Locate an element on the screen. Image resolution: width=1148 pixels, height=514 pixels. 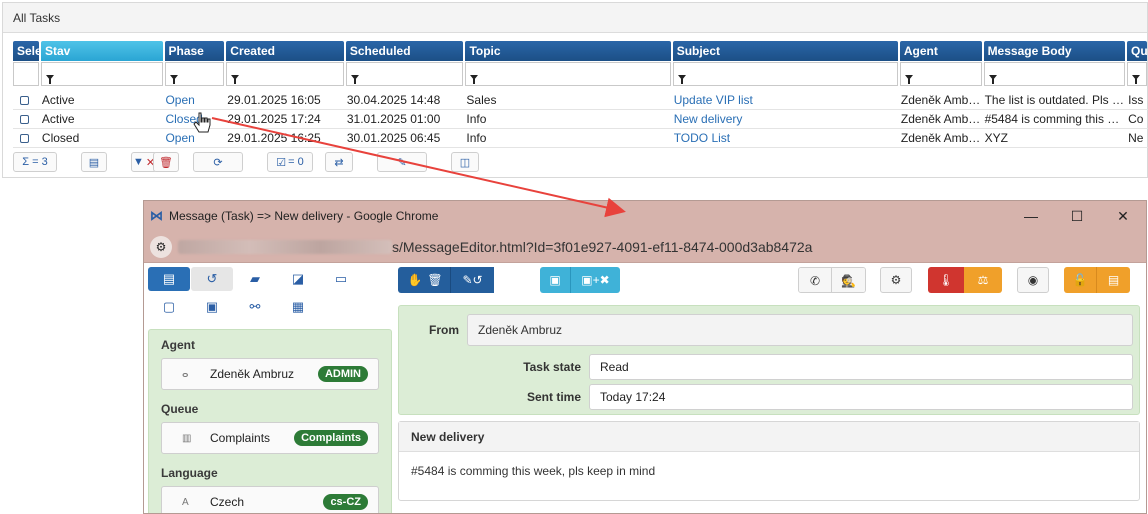
swap-icon: ⇄ is located at coordinates (339, 162).